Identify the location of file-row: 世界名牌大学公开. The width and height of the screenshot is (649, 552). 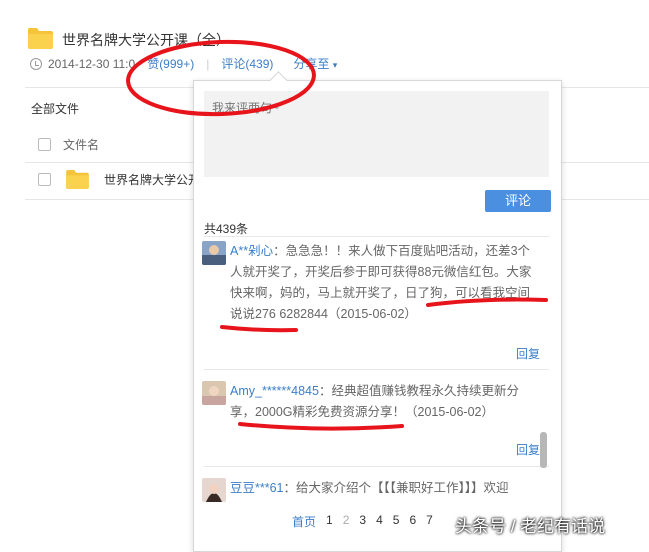
(119, 179).